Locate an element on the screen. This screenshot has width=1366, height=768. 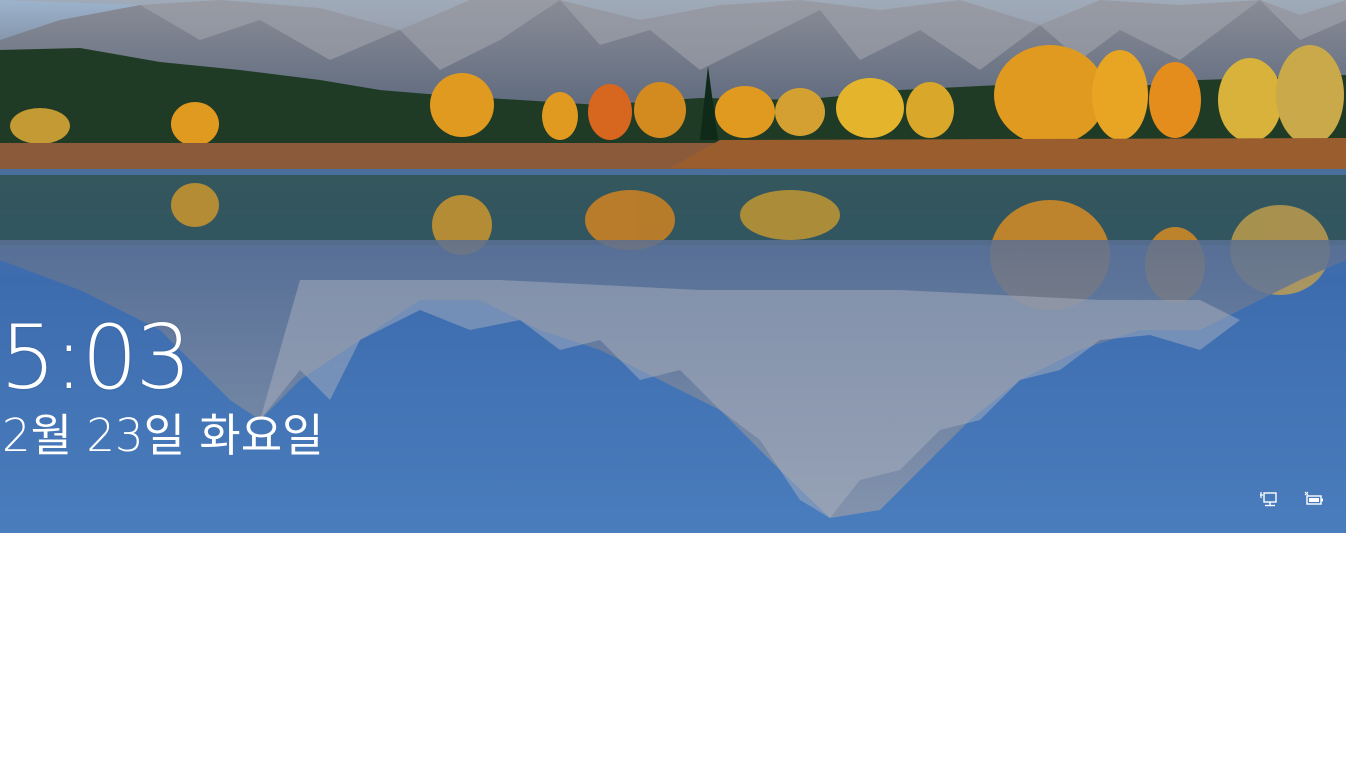
lock-screen-time: 5:03 is located at coordinates (96, 357).